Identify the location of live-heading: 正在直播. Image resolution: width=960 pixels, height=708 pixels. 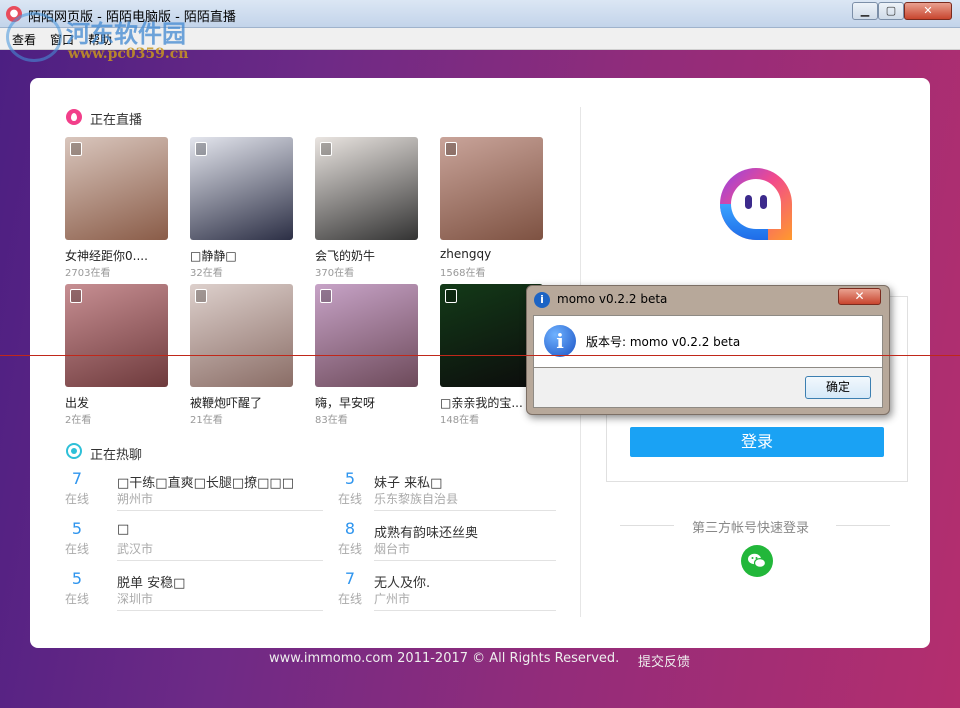
(116, 120).